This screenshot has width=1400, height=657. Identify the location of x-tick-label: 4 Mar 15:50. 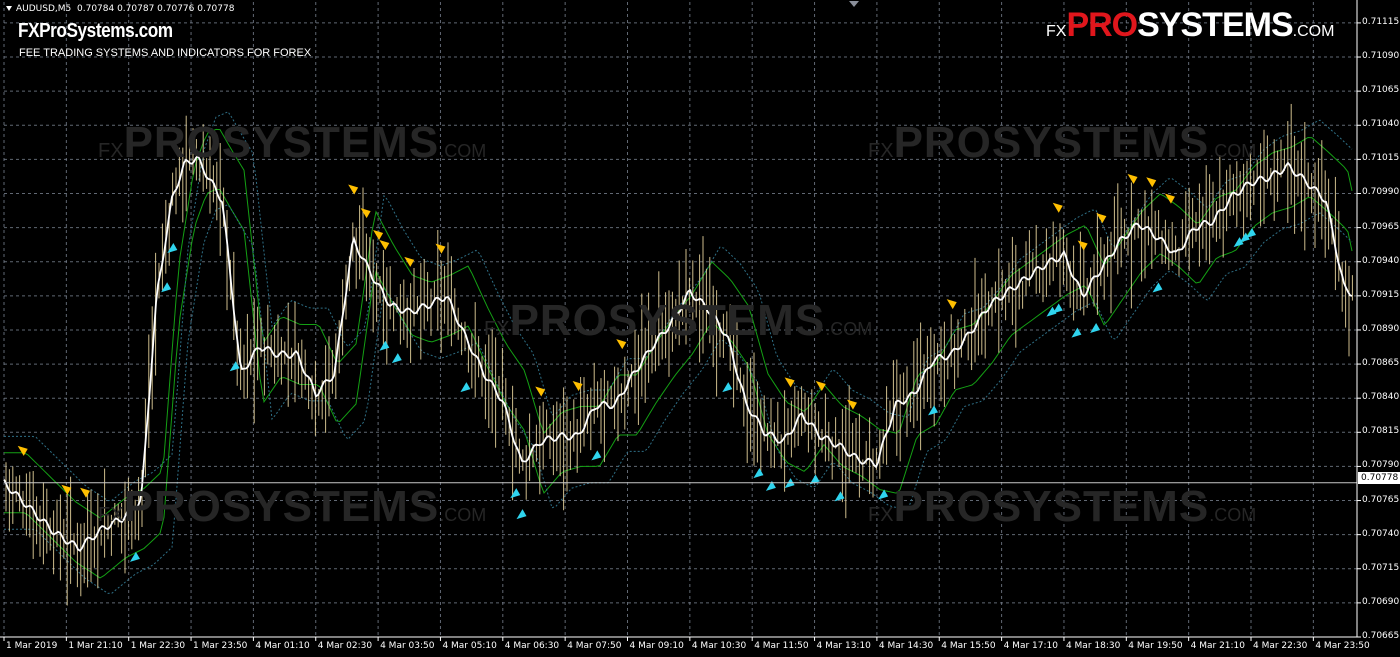
(968, 646).